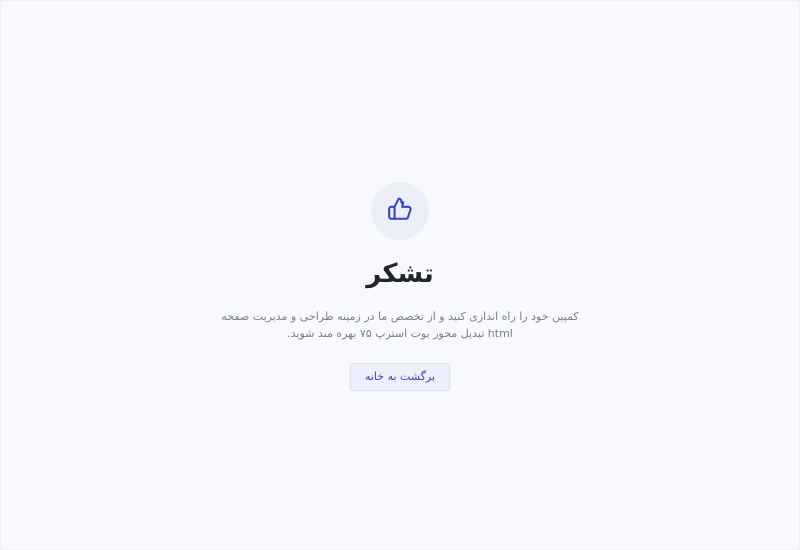 The width and height of the screenshot is (800, 550). What do you see at coordinates (400, 377) in the screenshot?
I see `back-to-home-button: برگشت به خانه` at bounding box center [400, 377].